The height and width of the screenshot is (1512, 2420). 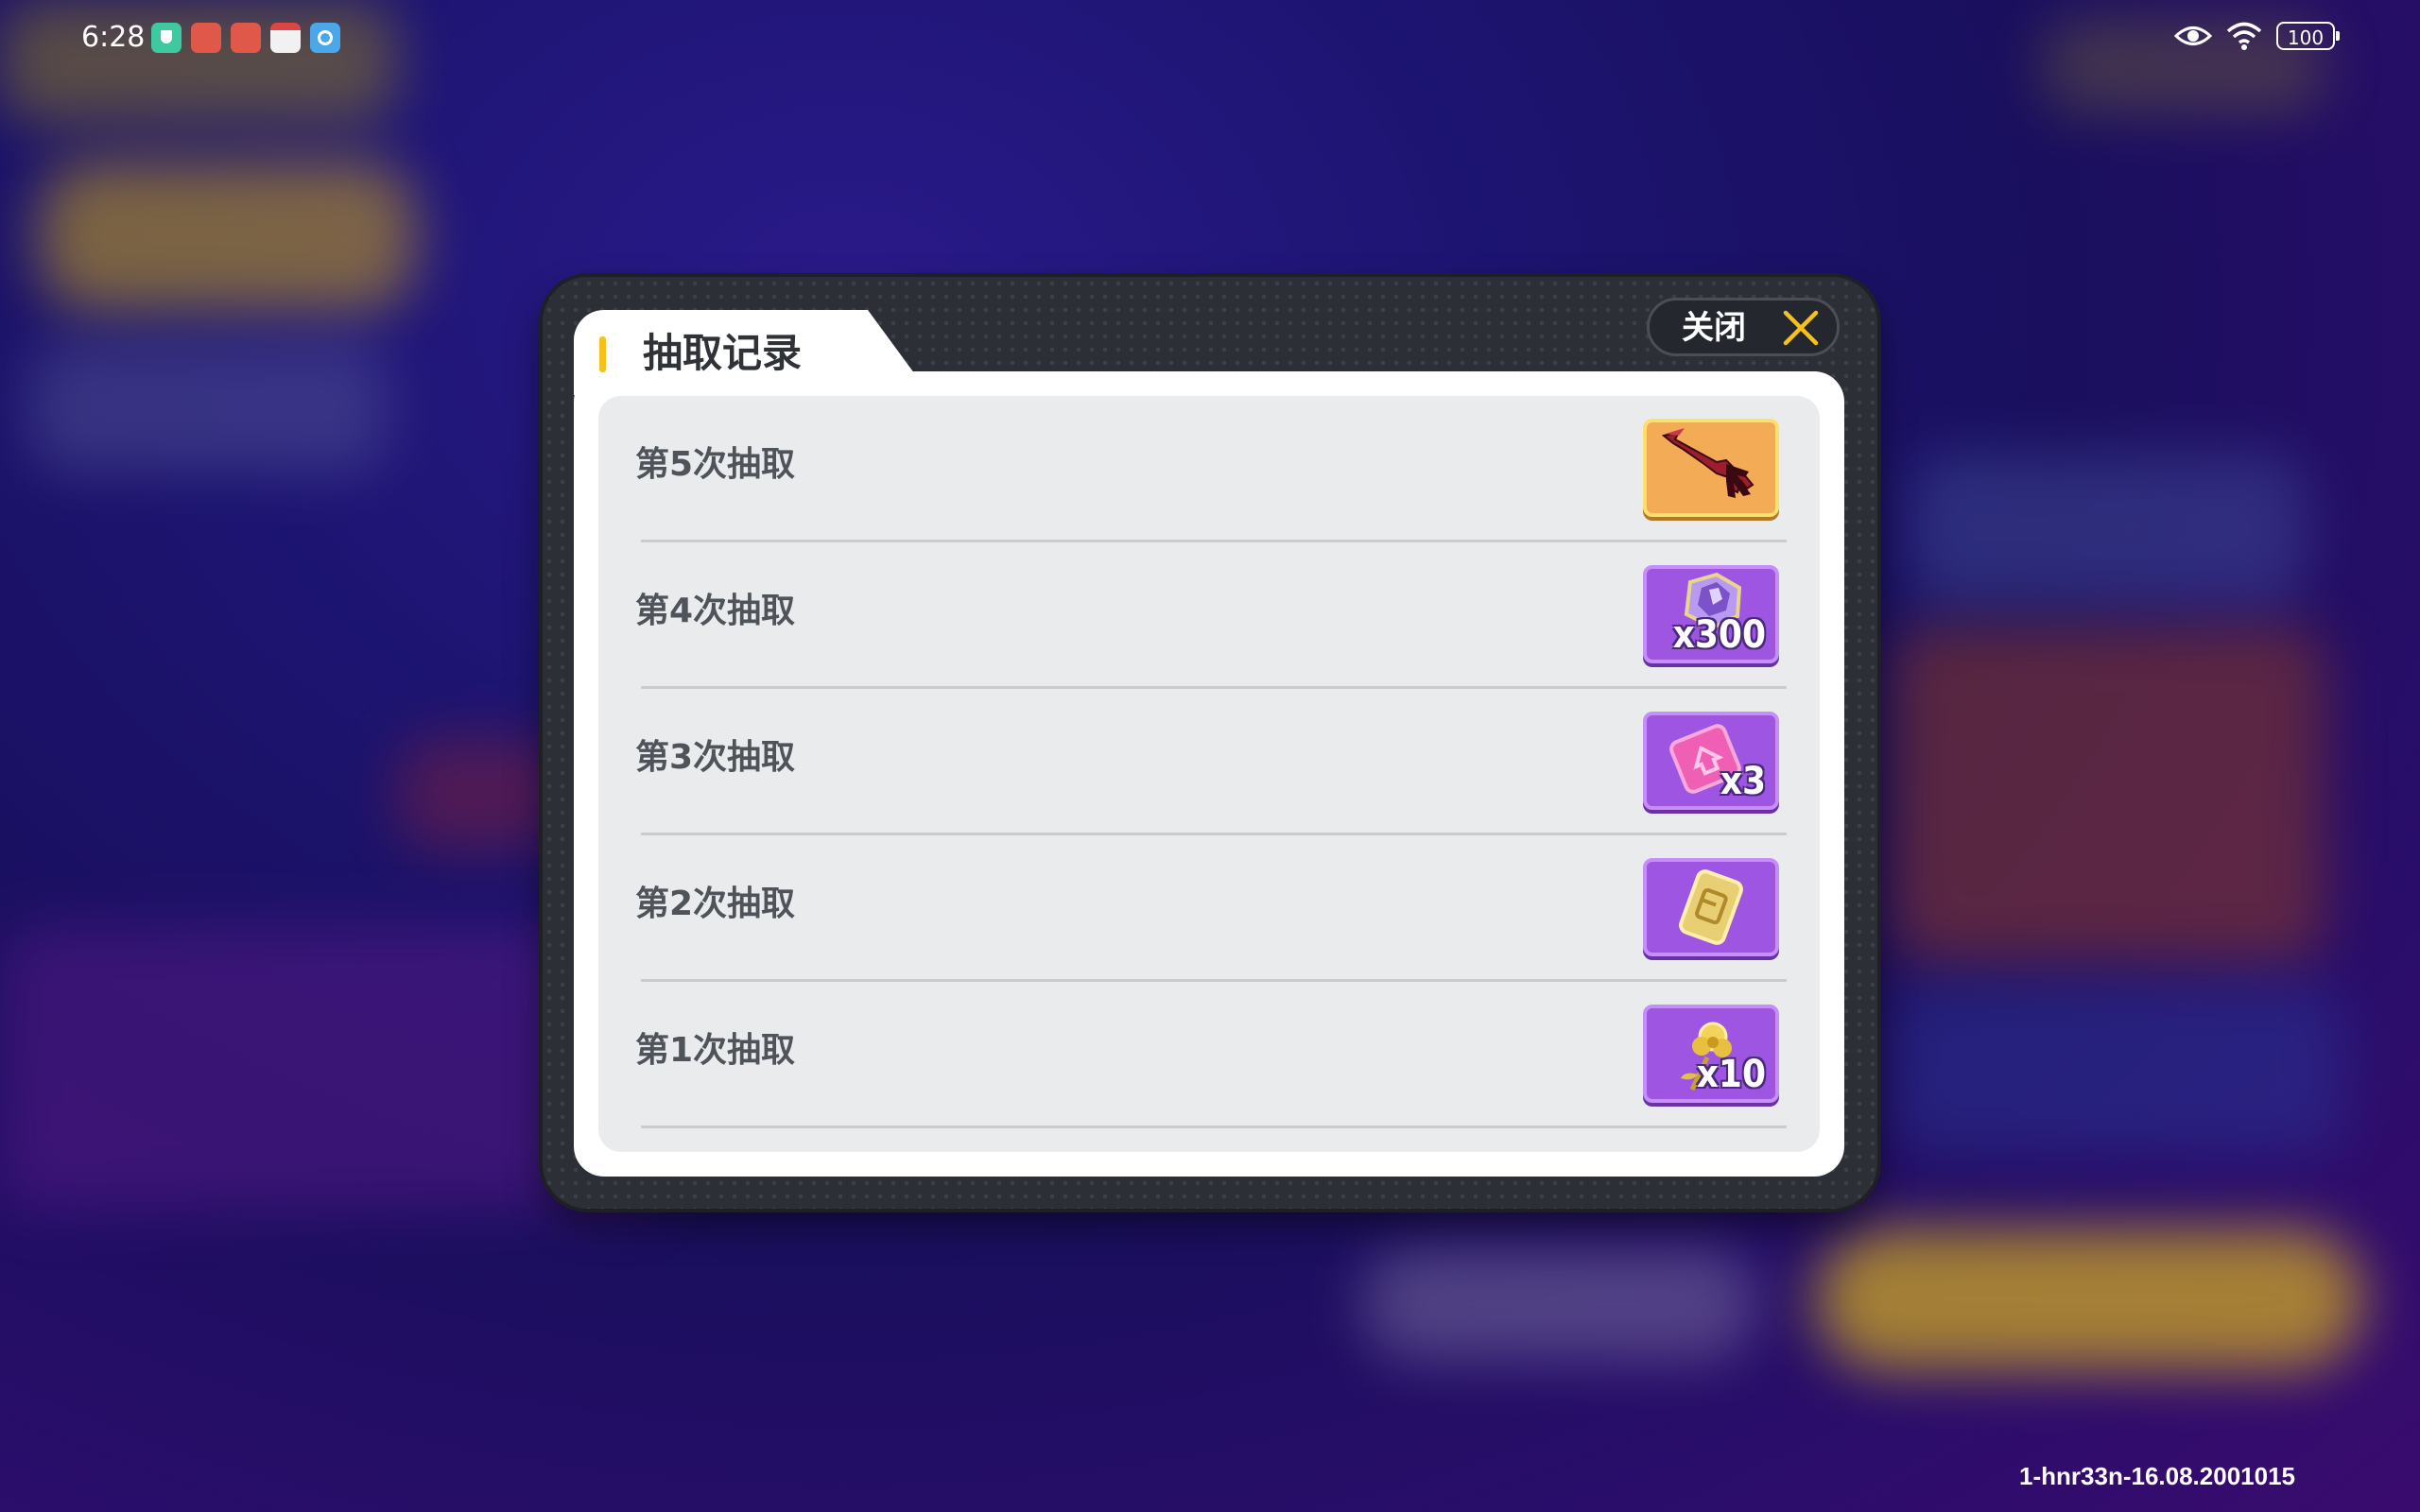 I want to click on battery-icon: 100, so click(x=2308, y=36).